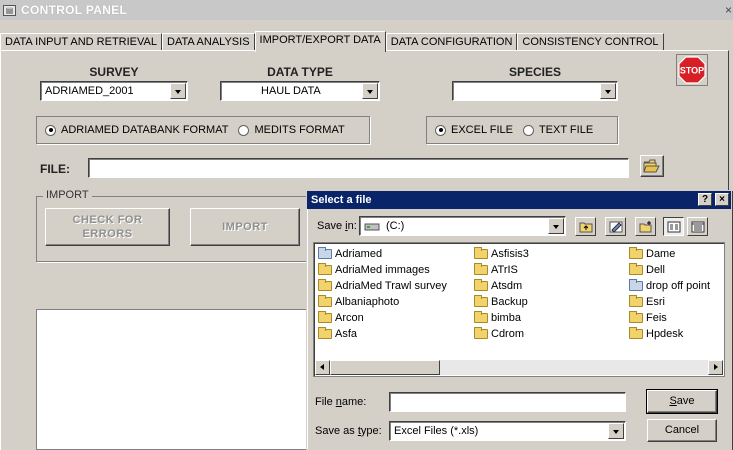  I want to click on horizontal-scrollbar, so click(519, 367).